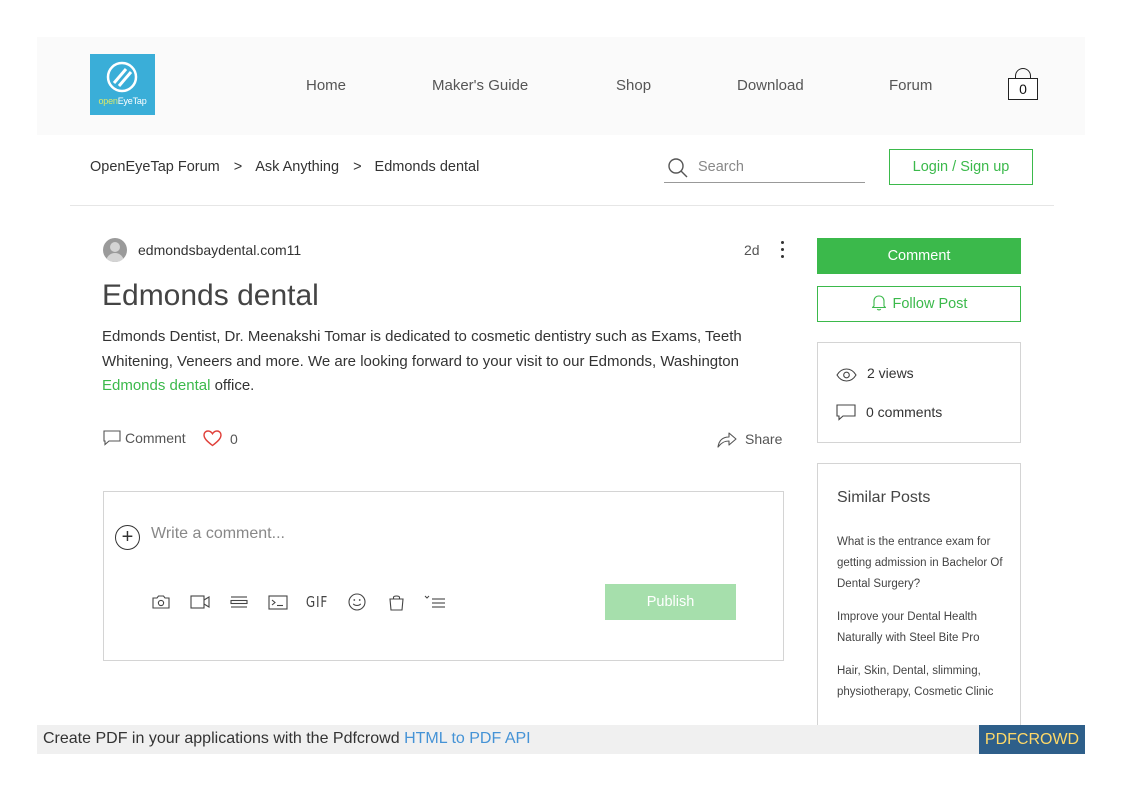  What do you see at coordinates (770, 85) in the screenshot?
I see `nav-download: Download` at bounding box center [770, 85].